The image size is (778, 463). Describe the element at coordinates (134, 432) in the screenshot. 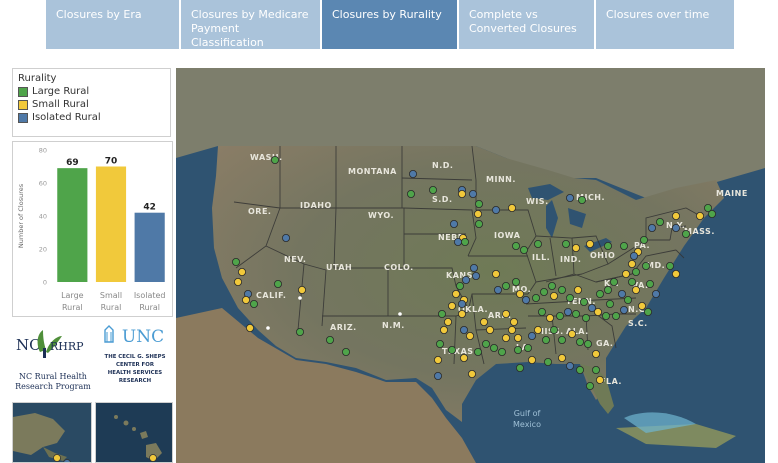

I see `hawaii-inset-map` at that location.